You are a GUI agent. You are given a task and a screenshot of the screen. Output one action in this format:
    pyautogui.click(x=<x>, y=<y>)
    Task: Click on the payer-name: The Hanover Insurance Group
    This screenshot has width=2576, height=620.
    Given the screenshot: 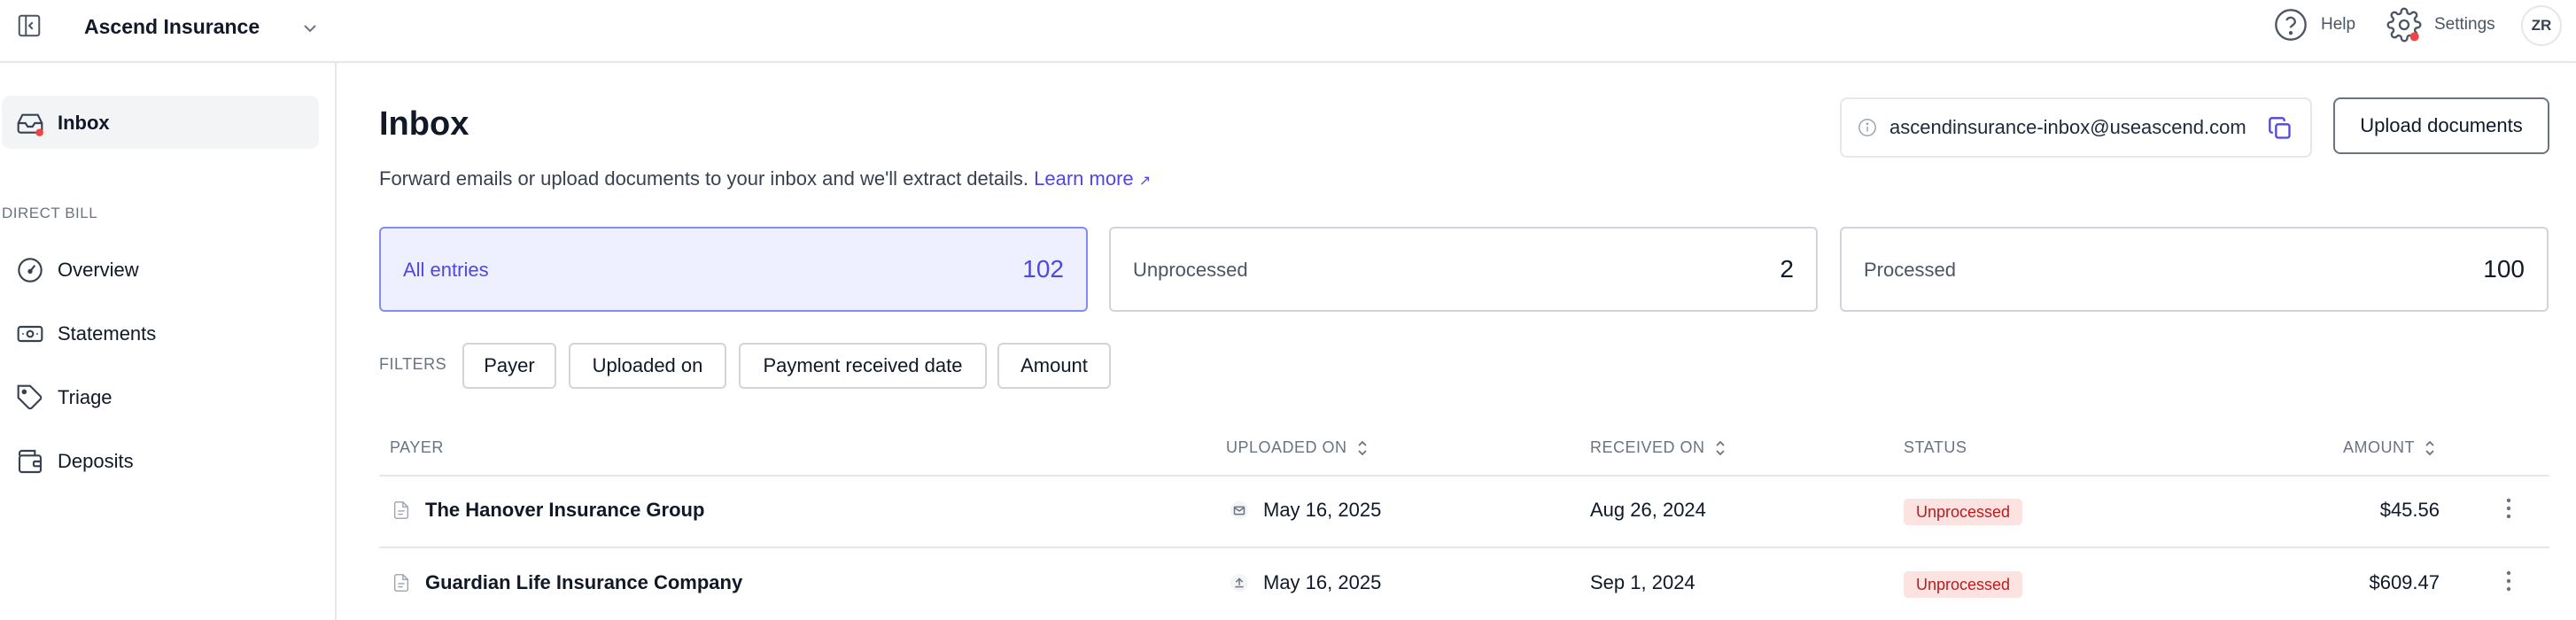 What is the action you would take?
    pyautogui.click(x=565, y=510)
    